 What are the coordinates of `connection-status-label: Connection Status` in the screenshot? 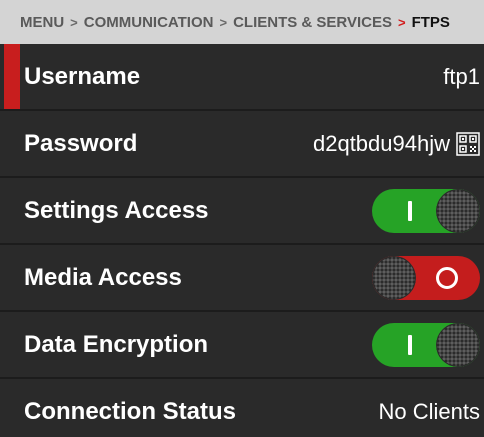 It's located at (130, 411).